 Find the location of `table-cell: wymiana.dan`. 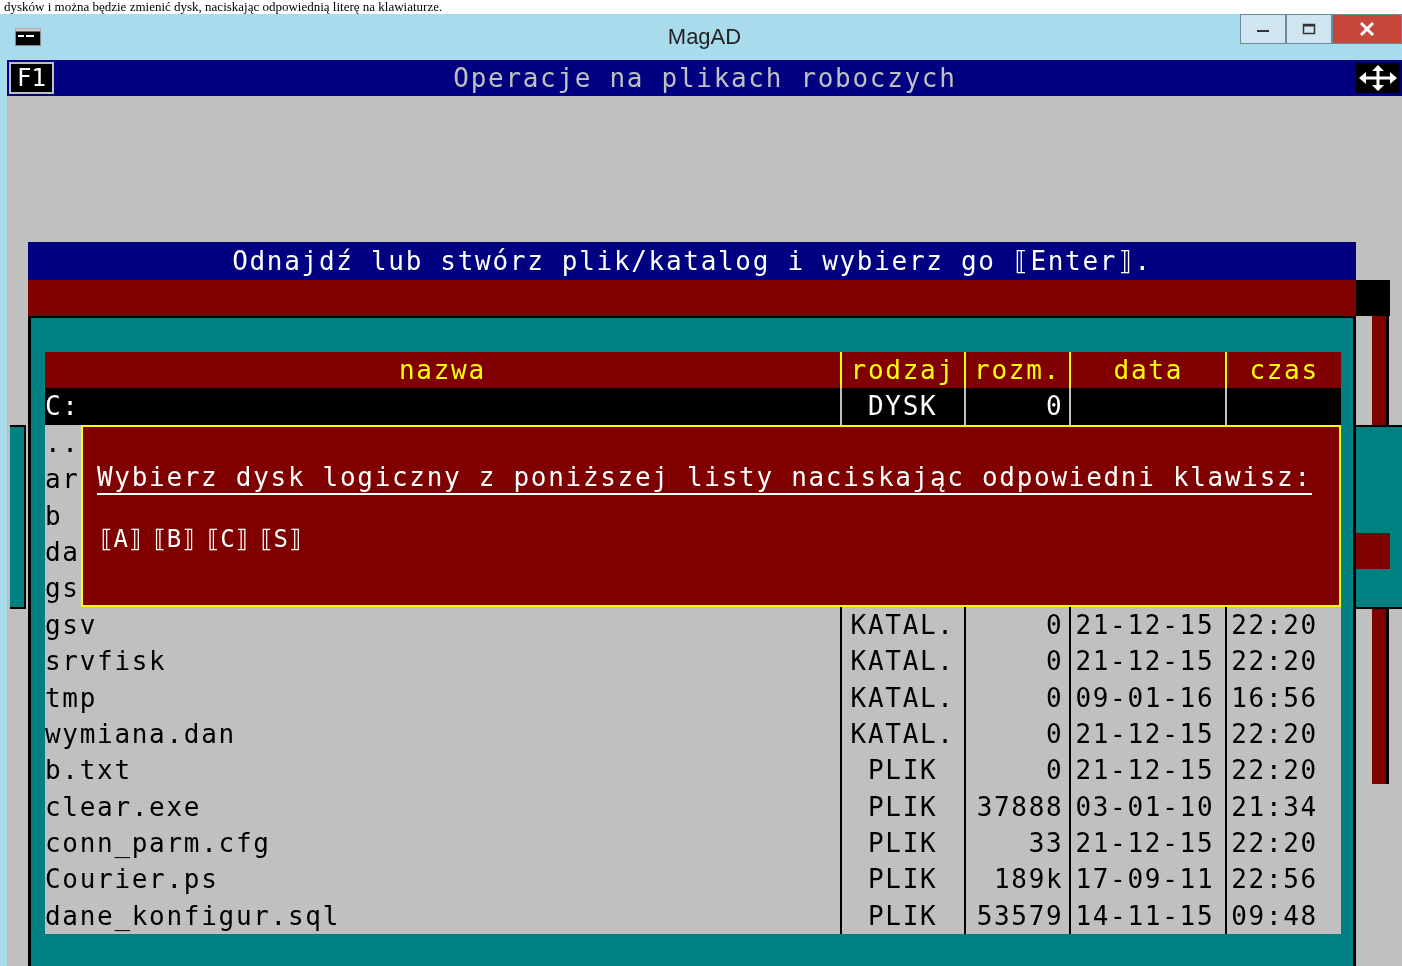

table-cell: wymiana.dan is located at coordinates (140, 733).